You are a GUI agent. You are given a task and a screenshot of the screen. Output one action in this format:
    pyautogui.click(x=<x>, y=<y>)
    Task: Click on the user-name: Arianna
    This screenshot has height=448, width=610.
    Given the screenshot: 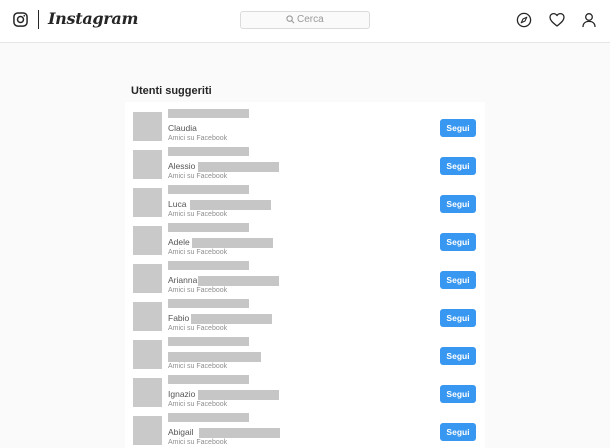 What is the action you would take?
    pyautogui.click(x=182, y=280)
    